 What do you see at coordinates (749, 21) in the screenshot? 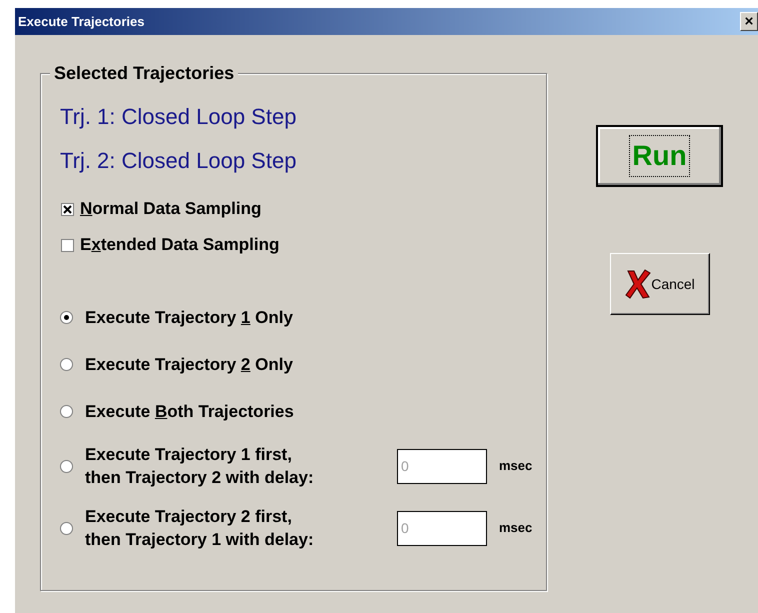
I see `close-button: ×` at bounding box center [749, 21].